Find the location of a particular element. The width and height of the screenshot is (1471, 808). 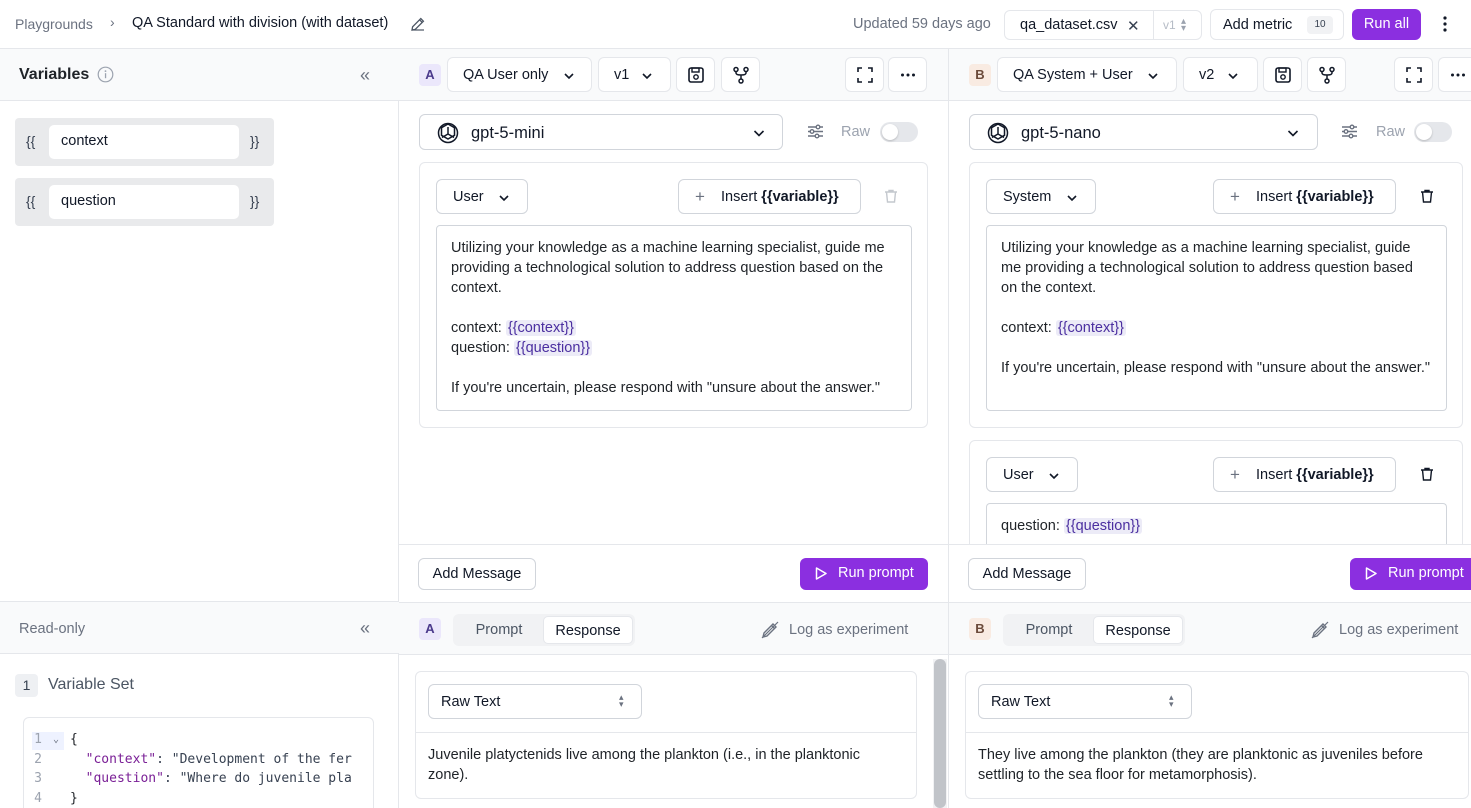

column-b-header: B QA System + User v2 is located at coordinates (1210, 75).